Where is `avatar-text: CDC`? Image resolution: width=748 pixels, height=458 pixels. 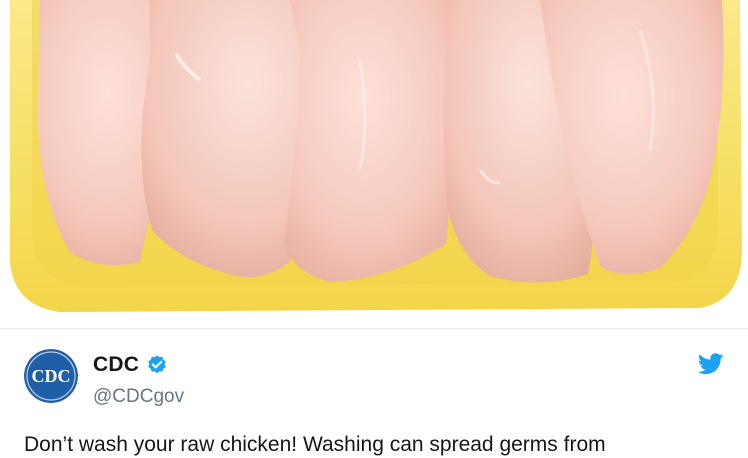
avatar-text: CDC is located at coordinates (51, 376).